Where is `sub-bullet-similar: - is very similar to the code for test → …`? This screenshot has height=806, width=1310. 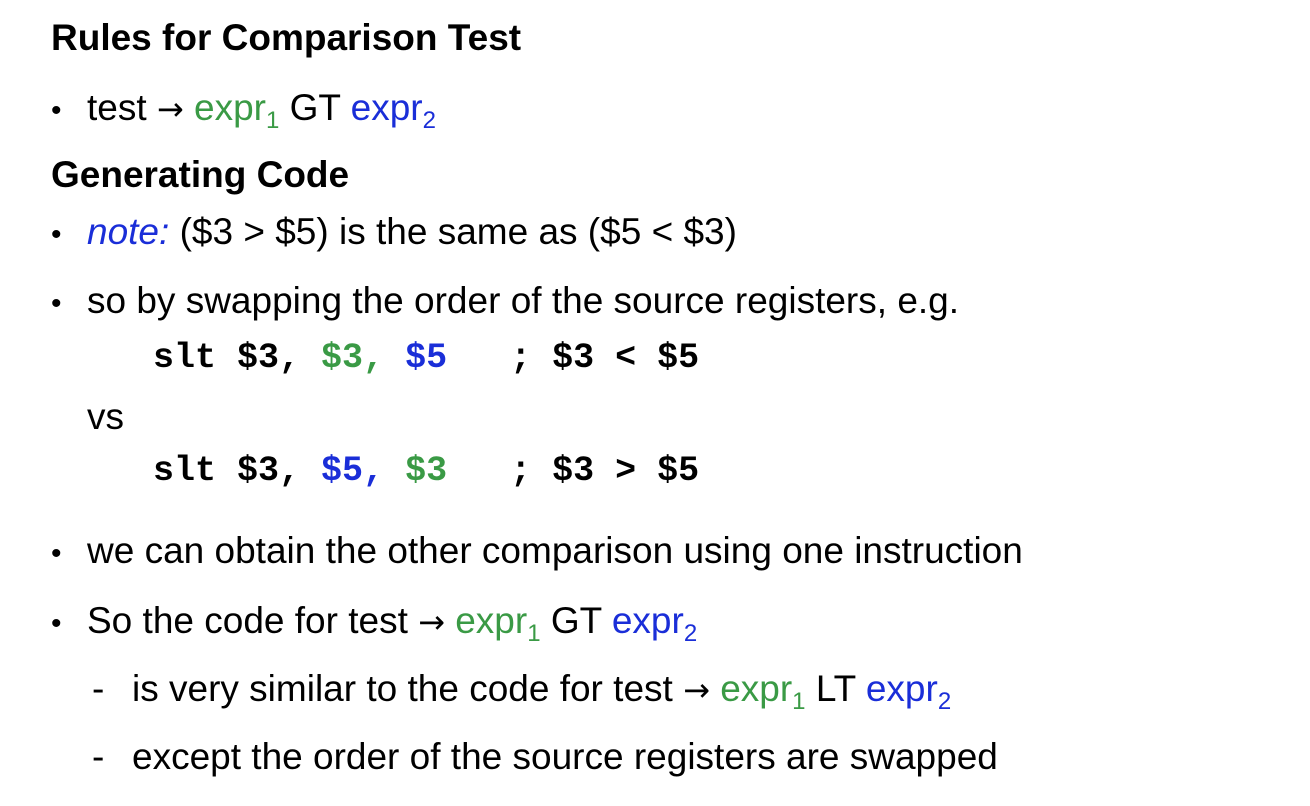 sub-bullet-similar: - is very similar to the code for test → … is located at coordinates (522, 691).